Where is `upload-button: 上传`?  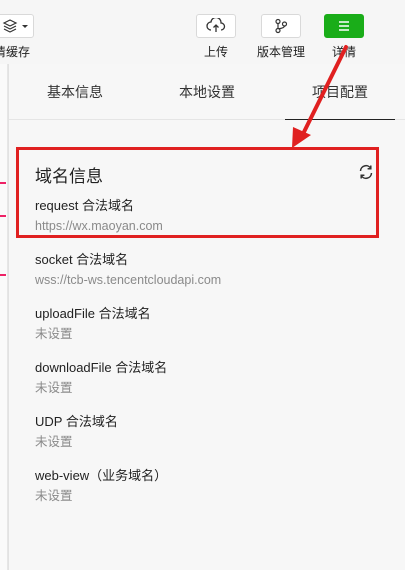 upload-button: 上传 is located at coordinates (216, 37).